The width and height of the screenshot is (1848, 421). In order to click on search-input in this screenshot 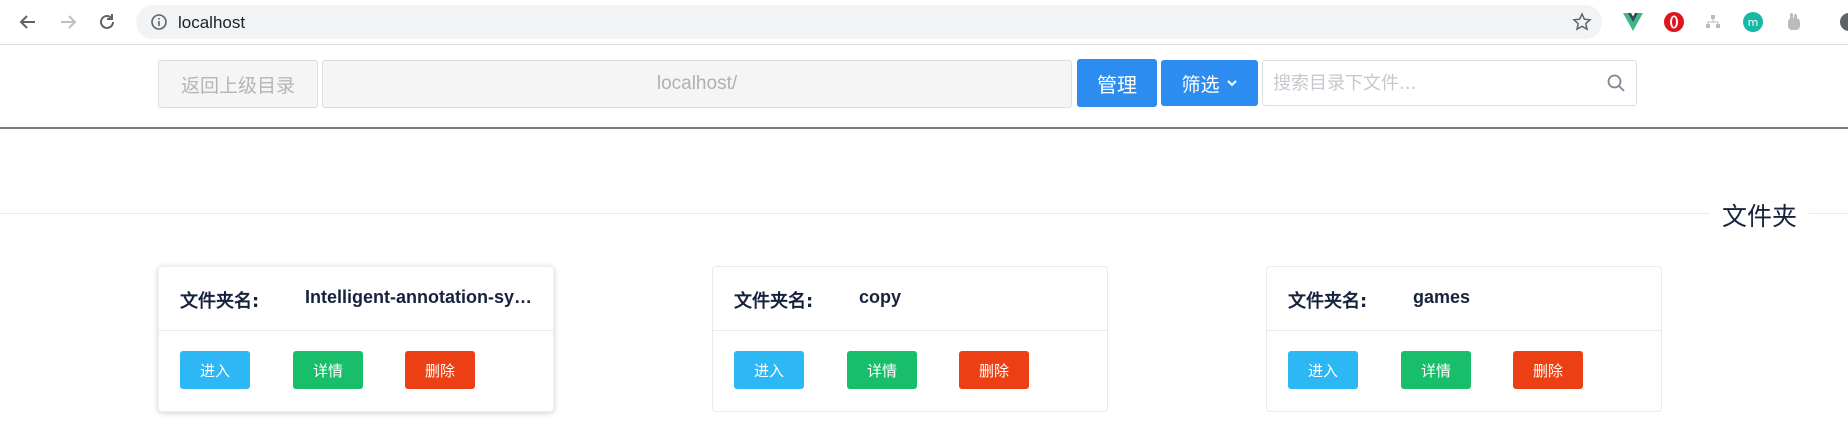, I will do `click(1428, 83)`.